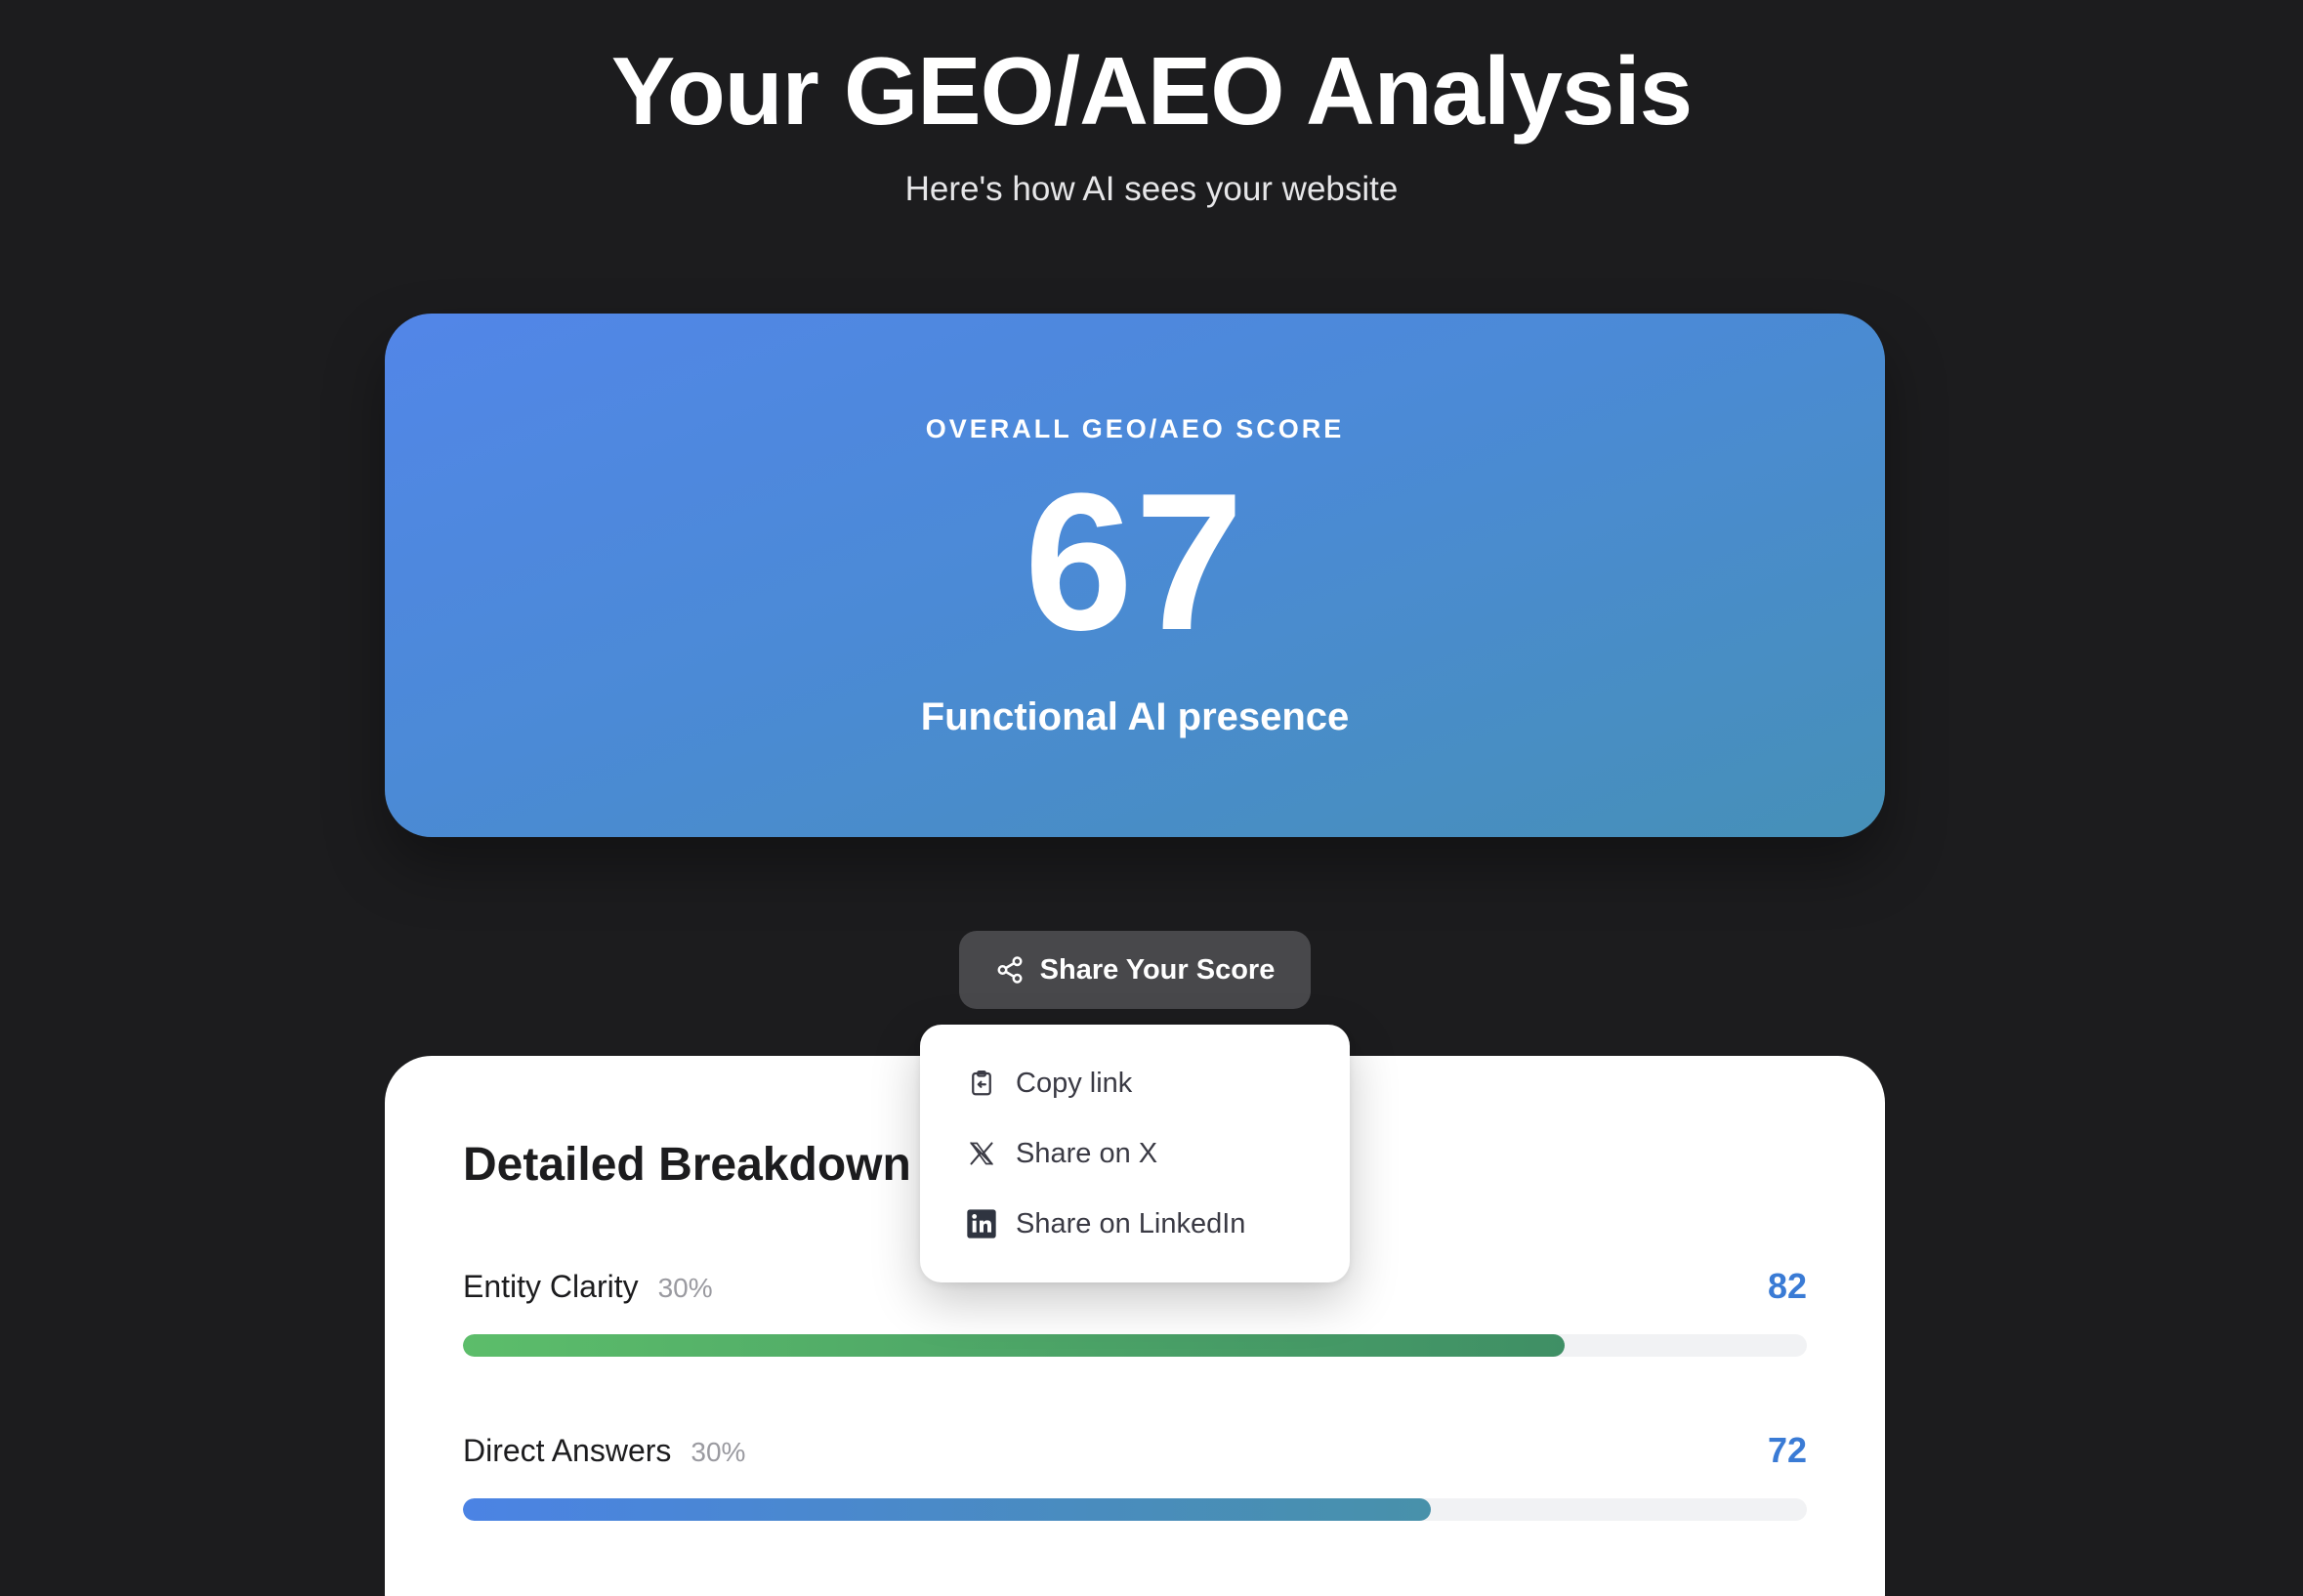 The width and height of the screenshot is (2303, 1596). Describe the element at coordinates (1151, 189) in the screenshot. I see `page-subtitle: Here's how AI sees your website` at that location.